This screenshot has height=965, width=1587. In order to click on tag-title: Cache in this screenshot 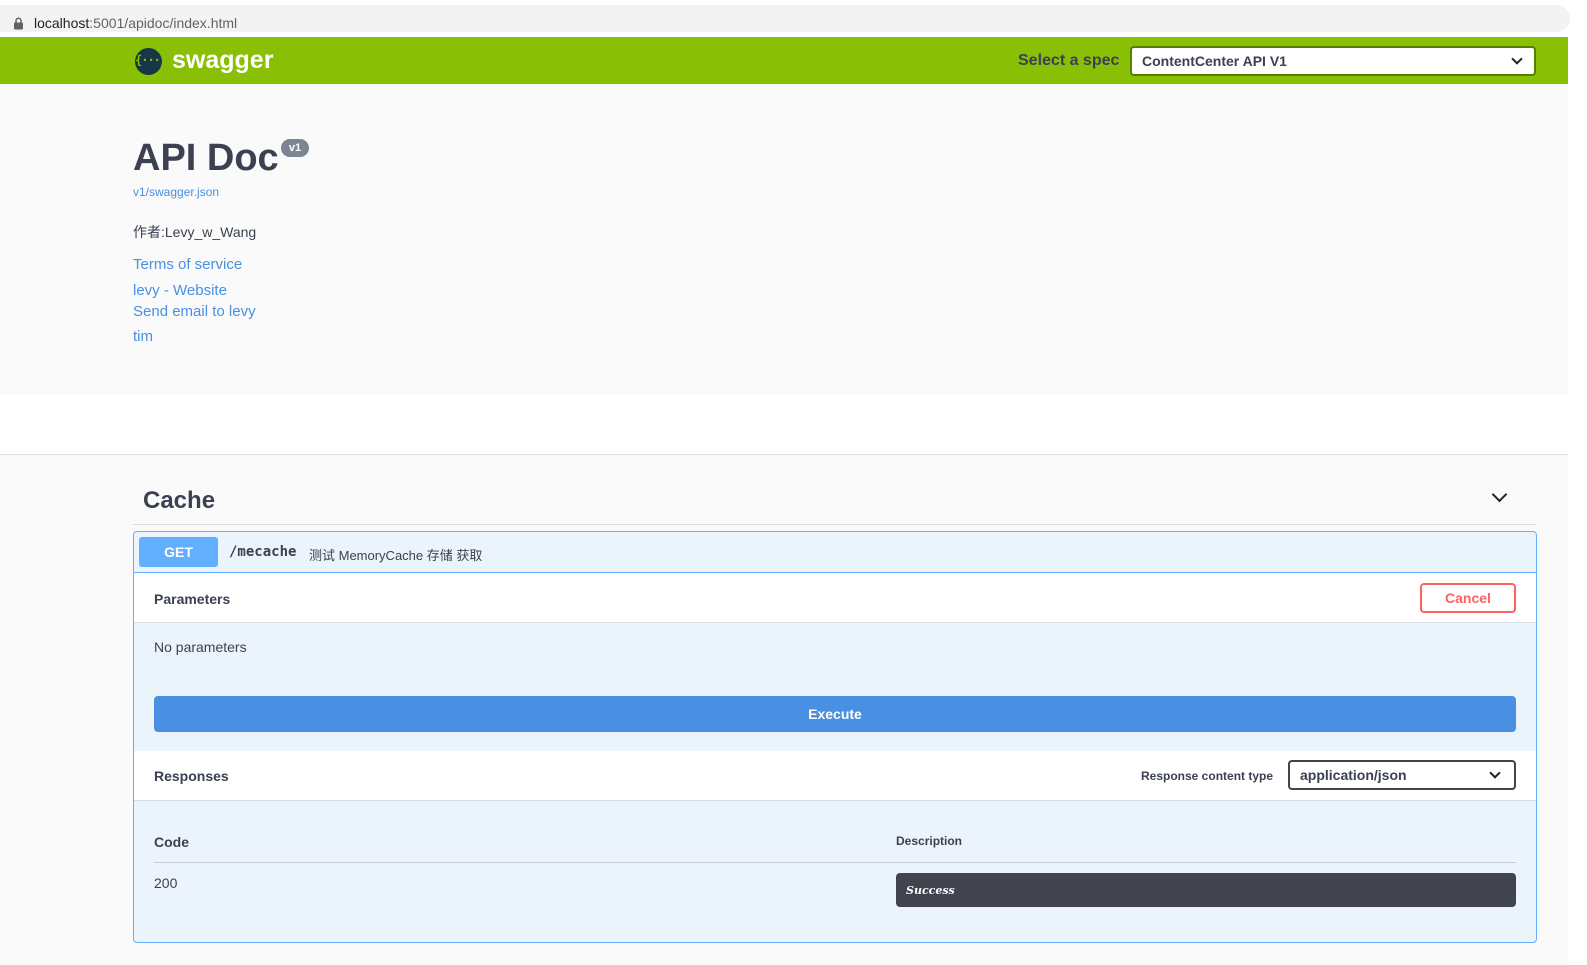, I will do `click(179, 501)`.